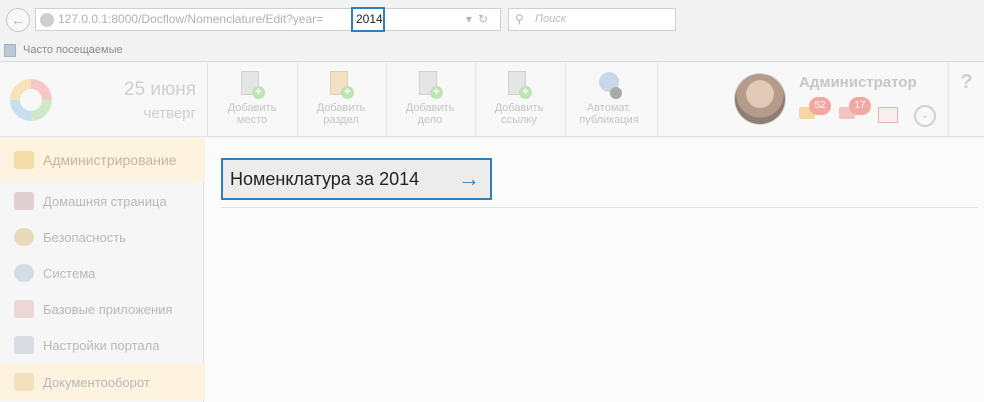  What do you see at coordinates (430, 85) in the screenshot?
I see `add-case-icon: +` at bounding box center [430, 85].